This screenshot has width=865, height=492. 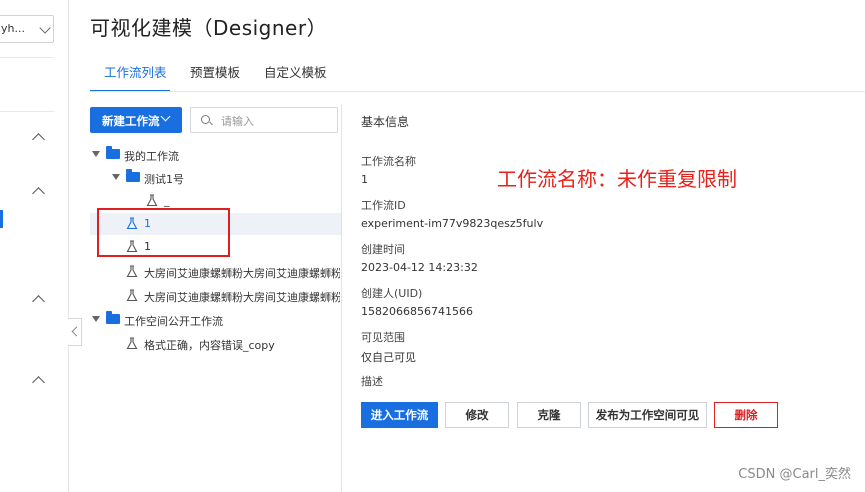 I want to click on tab-preset-templates: 预置模板, so click(x=215, y=71).